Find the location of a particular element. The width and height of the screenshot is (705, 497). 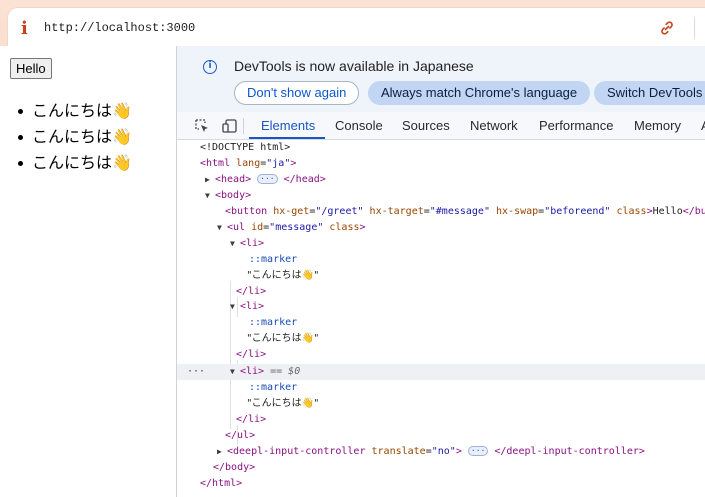

dom-node-html-close: </html> is located at coordinates (441, 484).